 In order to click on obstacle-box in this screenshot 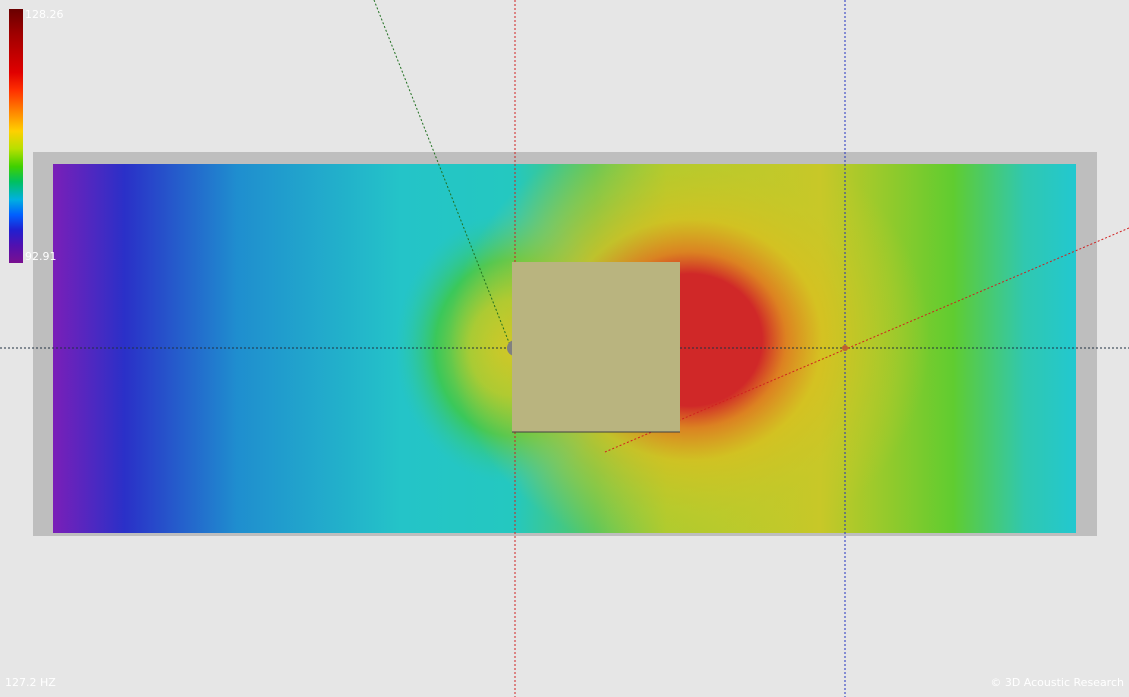, I will do `click(596, 347)`.